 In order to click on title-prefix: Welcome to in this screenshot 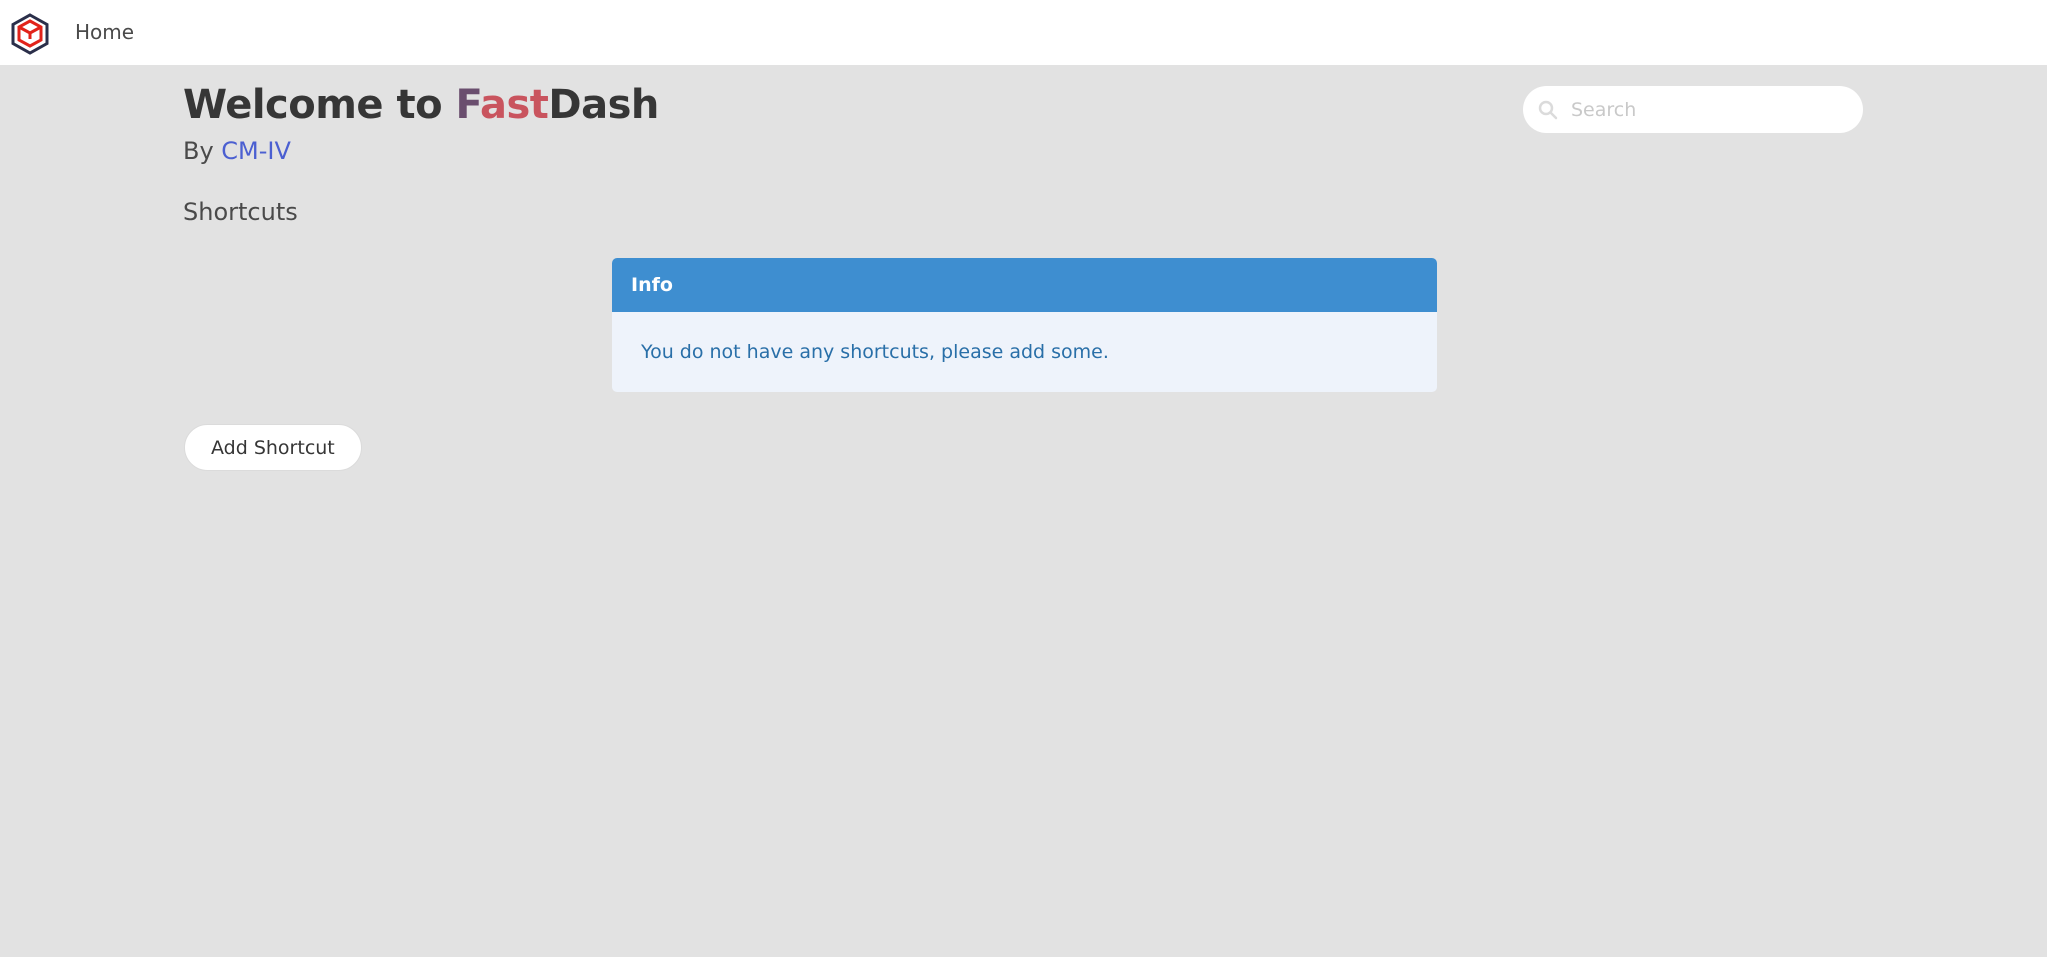, I will do `click(319, 105)`.